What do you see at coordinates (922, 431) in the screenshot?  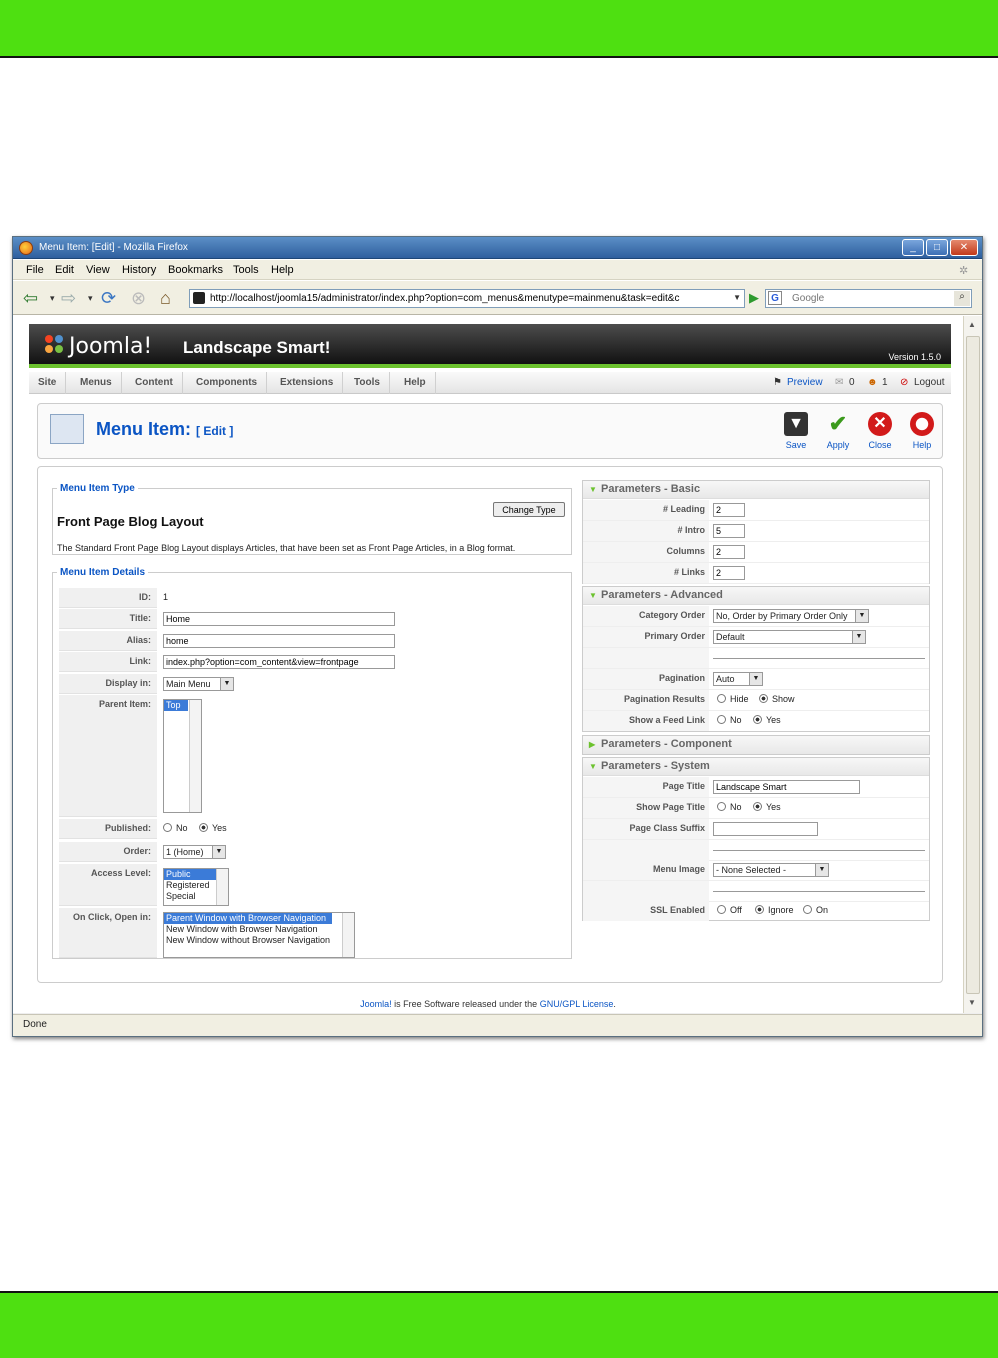 I see `help-button: Help` at bounding box center [922, 431].